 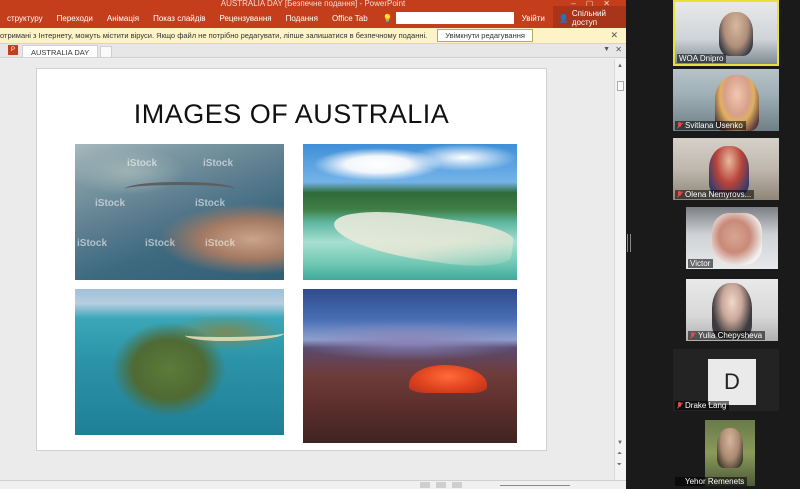 What do you see at coordinates (302, 18) in the screenshot?
I see `tab-view: Подання` at bounding box center [302, 18].